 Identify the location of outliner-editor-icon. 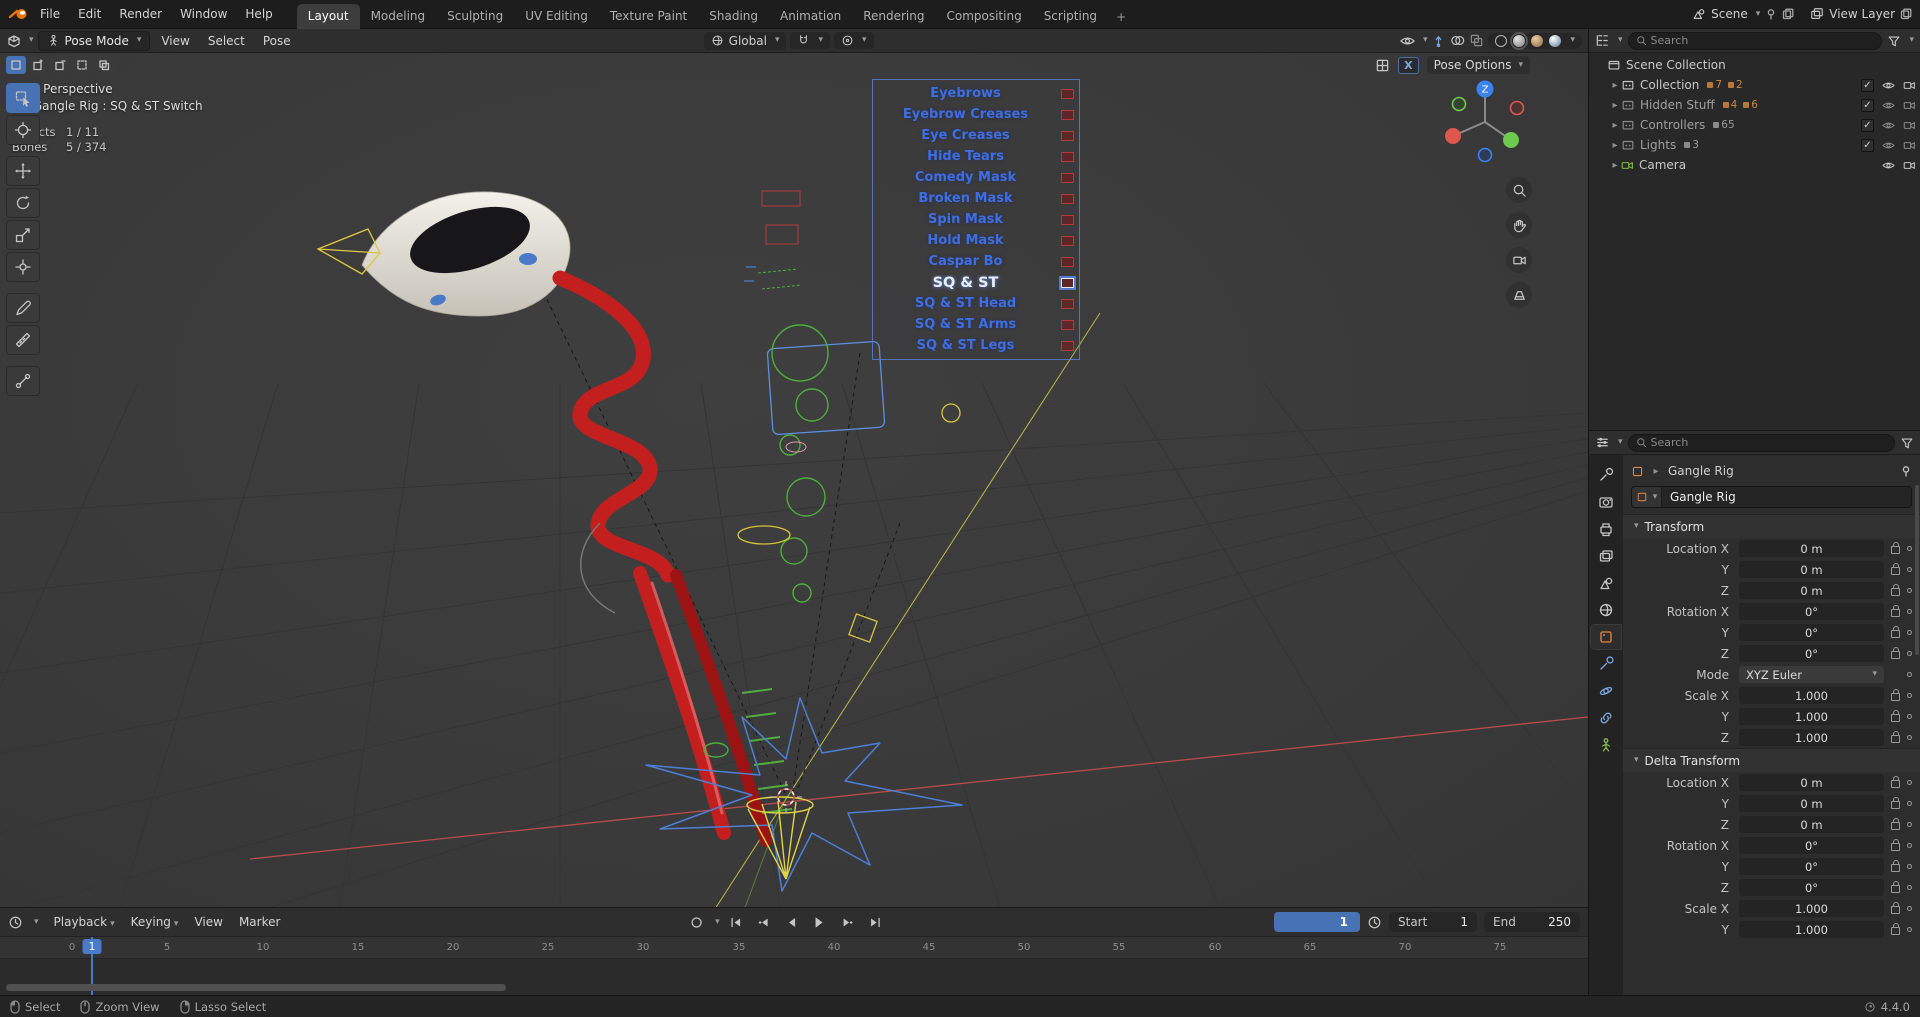
(1602, 40).